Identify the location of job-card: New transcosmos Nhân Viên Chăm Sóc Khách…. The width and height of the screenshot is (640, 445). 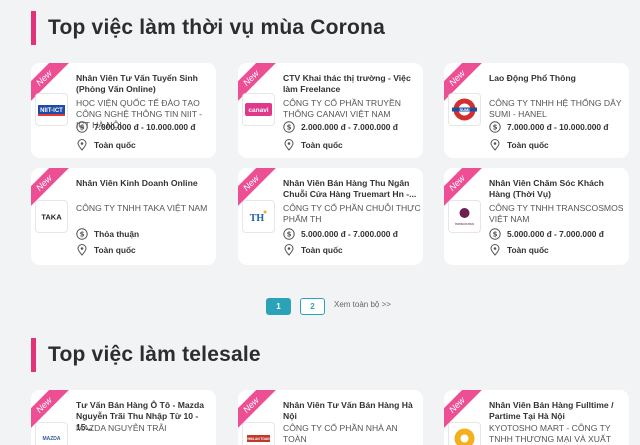
(536, 216).